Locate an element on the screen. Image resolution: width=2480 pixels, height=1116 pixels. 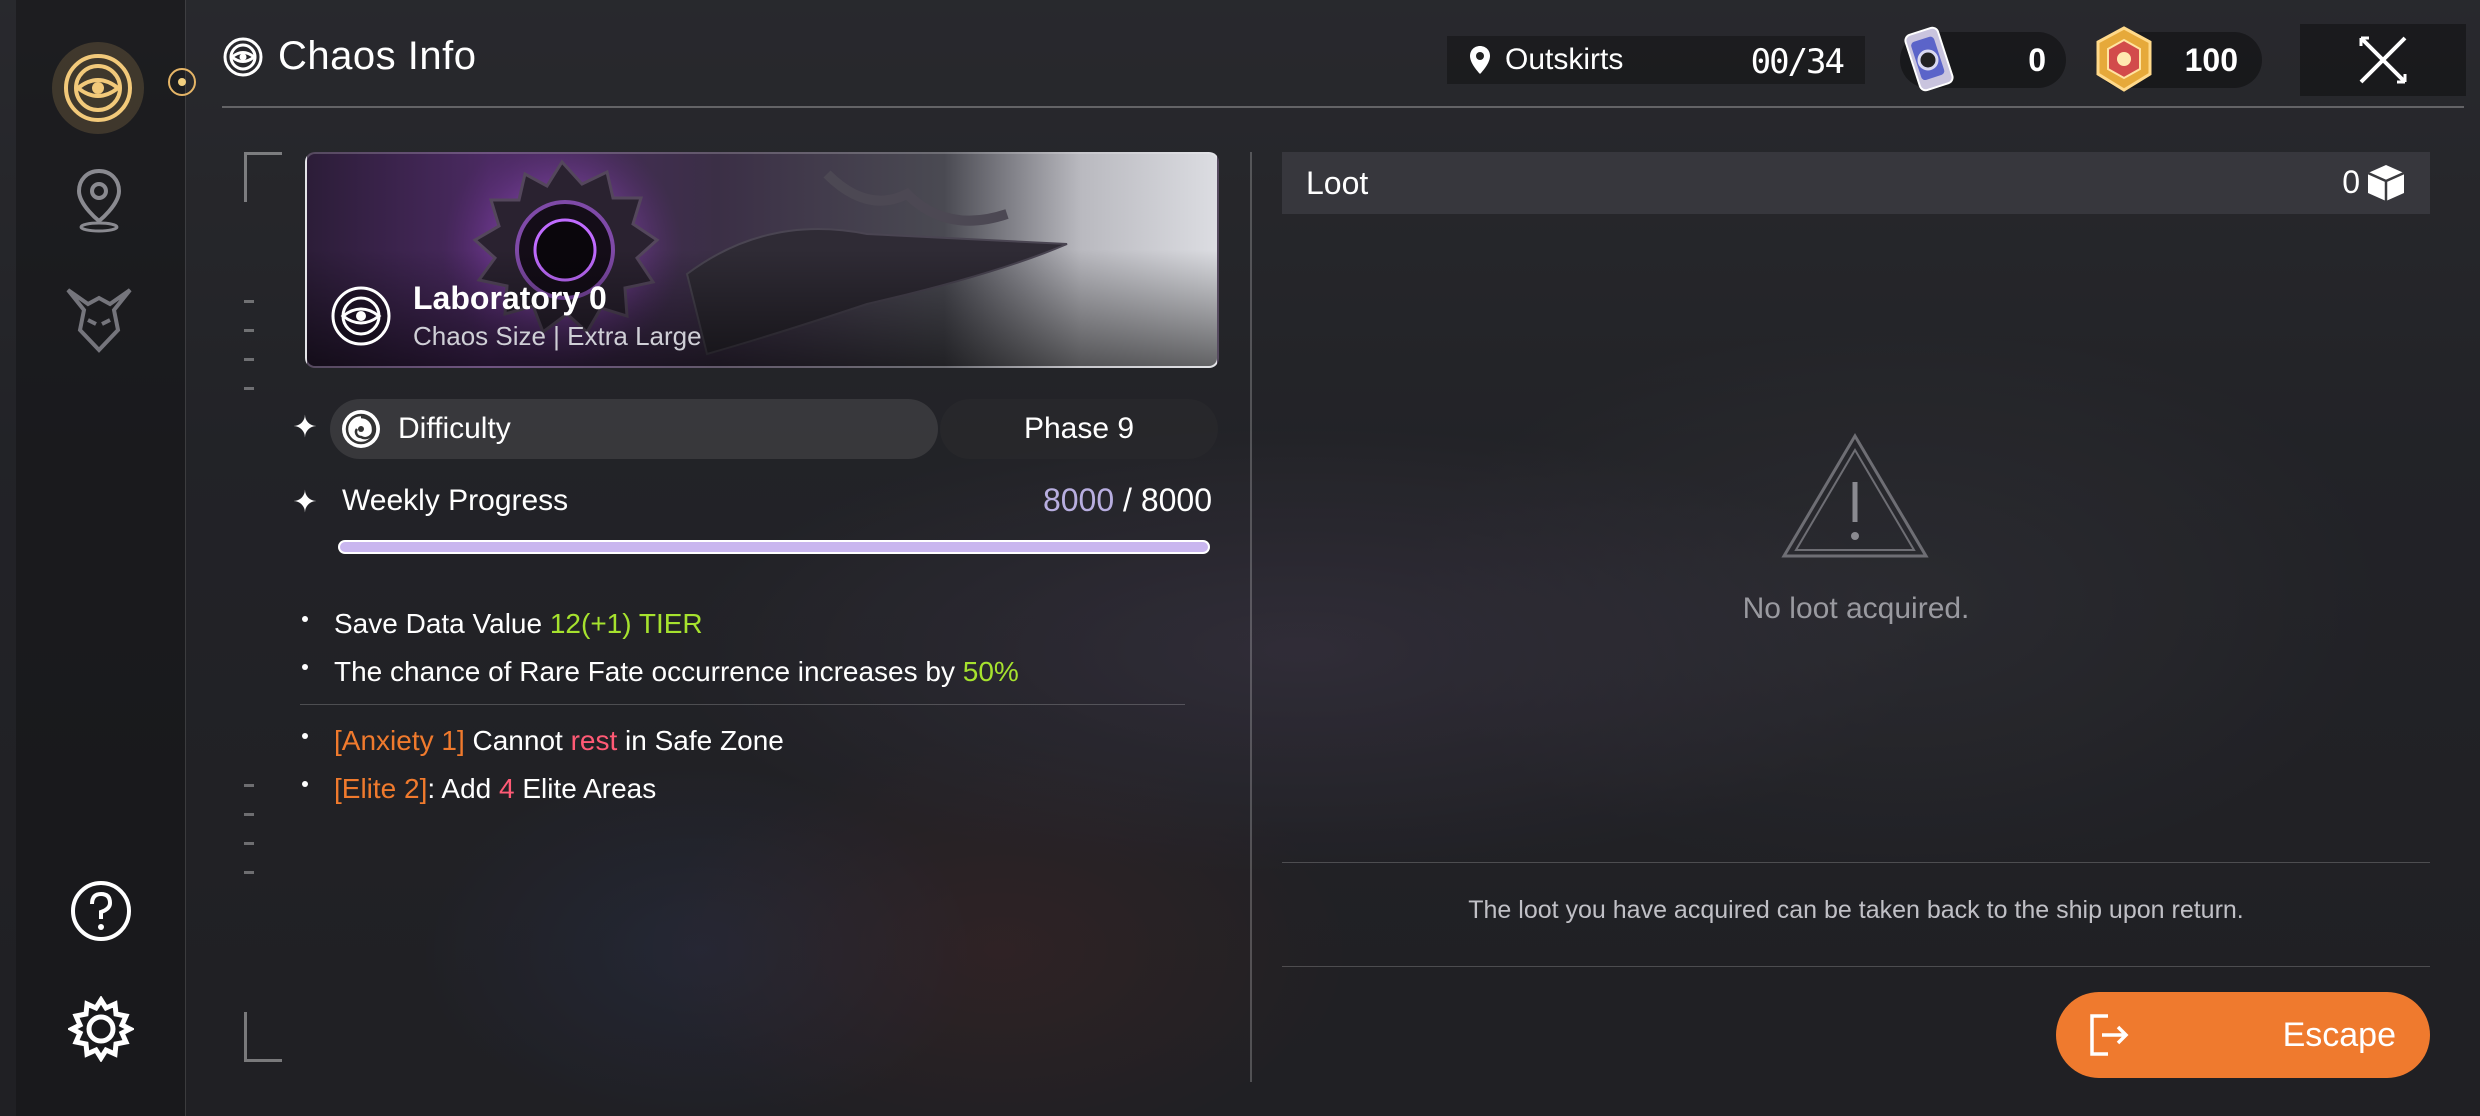
loot-title: Loot is located at coordinates (1337, 182).